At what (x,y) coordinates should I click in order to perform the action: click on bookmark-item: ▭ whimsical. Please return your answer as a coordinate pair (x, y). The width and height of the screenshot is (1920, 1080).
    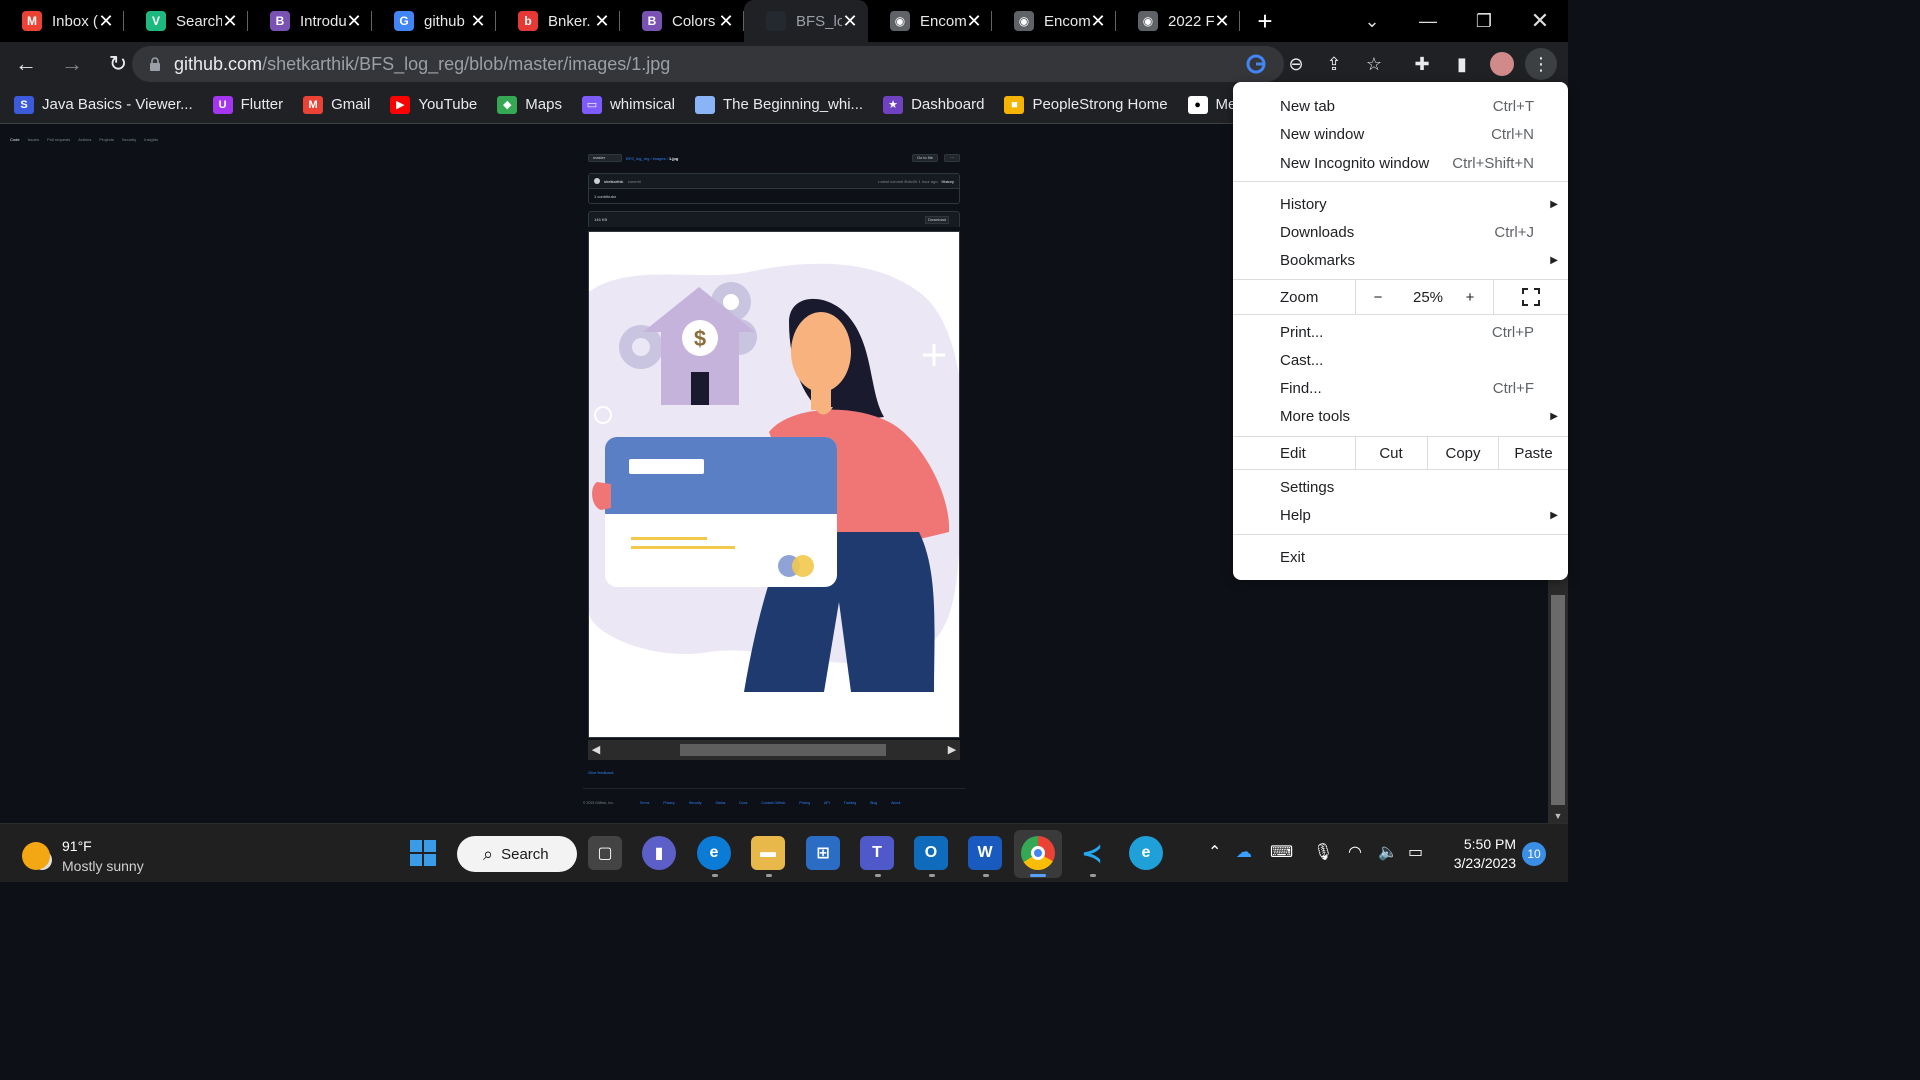
    Looking at the image, I should click on (628, 104).